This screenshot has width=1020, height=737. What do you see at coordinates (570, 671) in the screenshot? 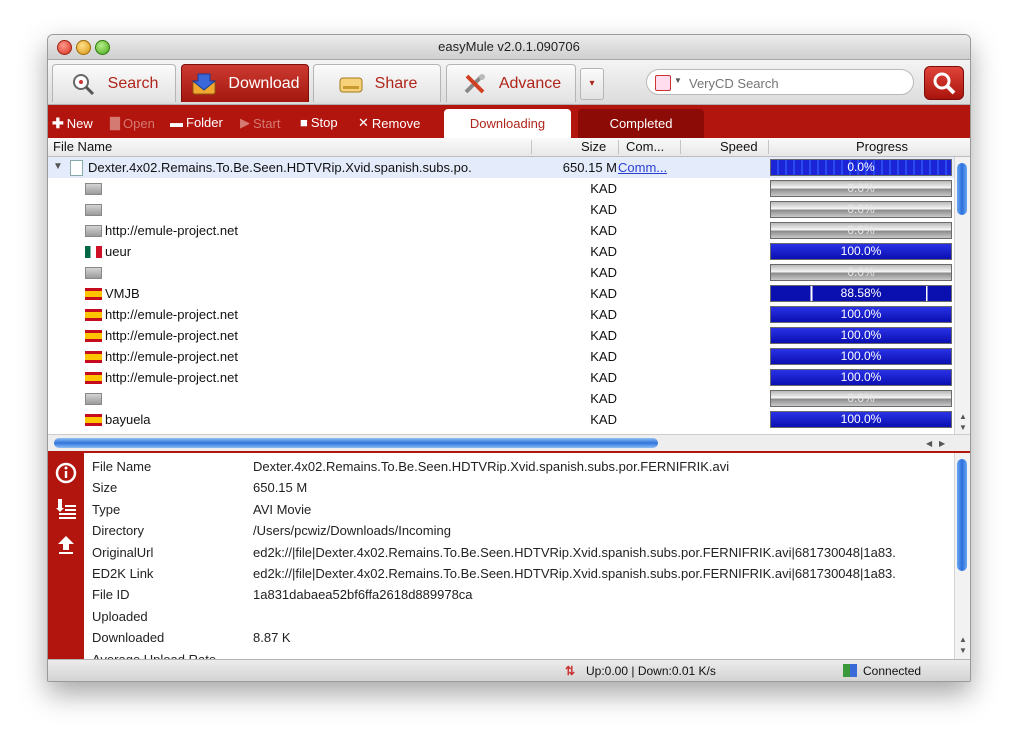
I see `transfer-arrows-icon: ⇅` at bounding box center [570, 671].